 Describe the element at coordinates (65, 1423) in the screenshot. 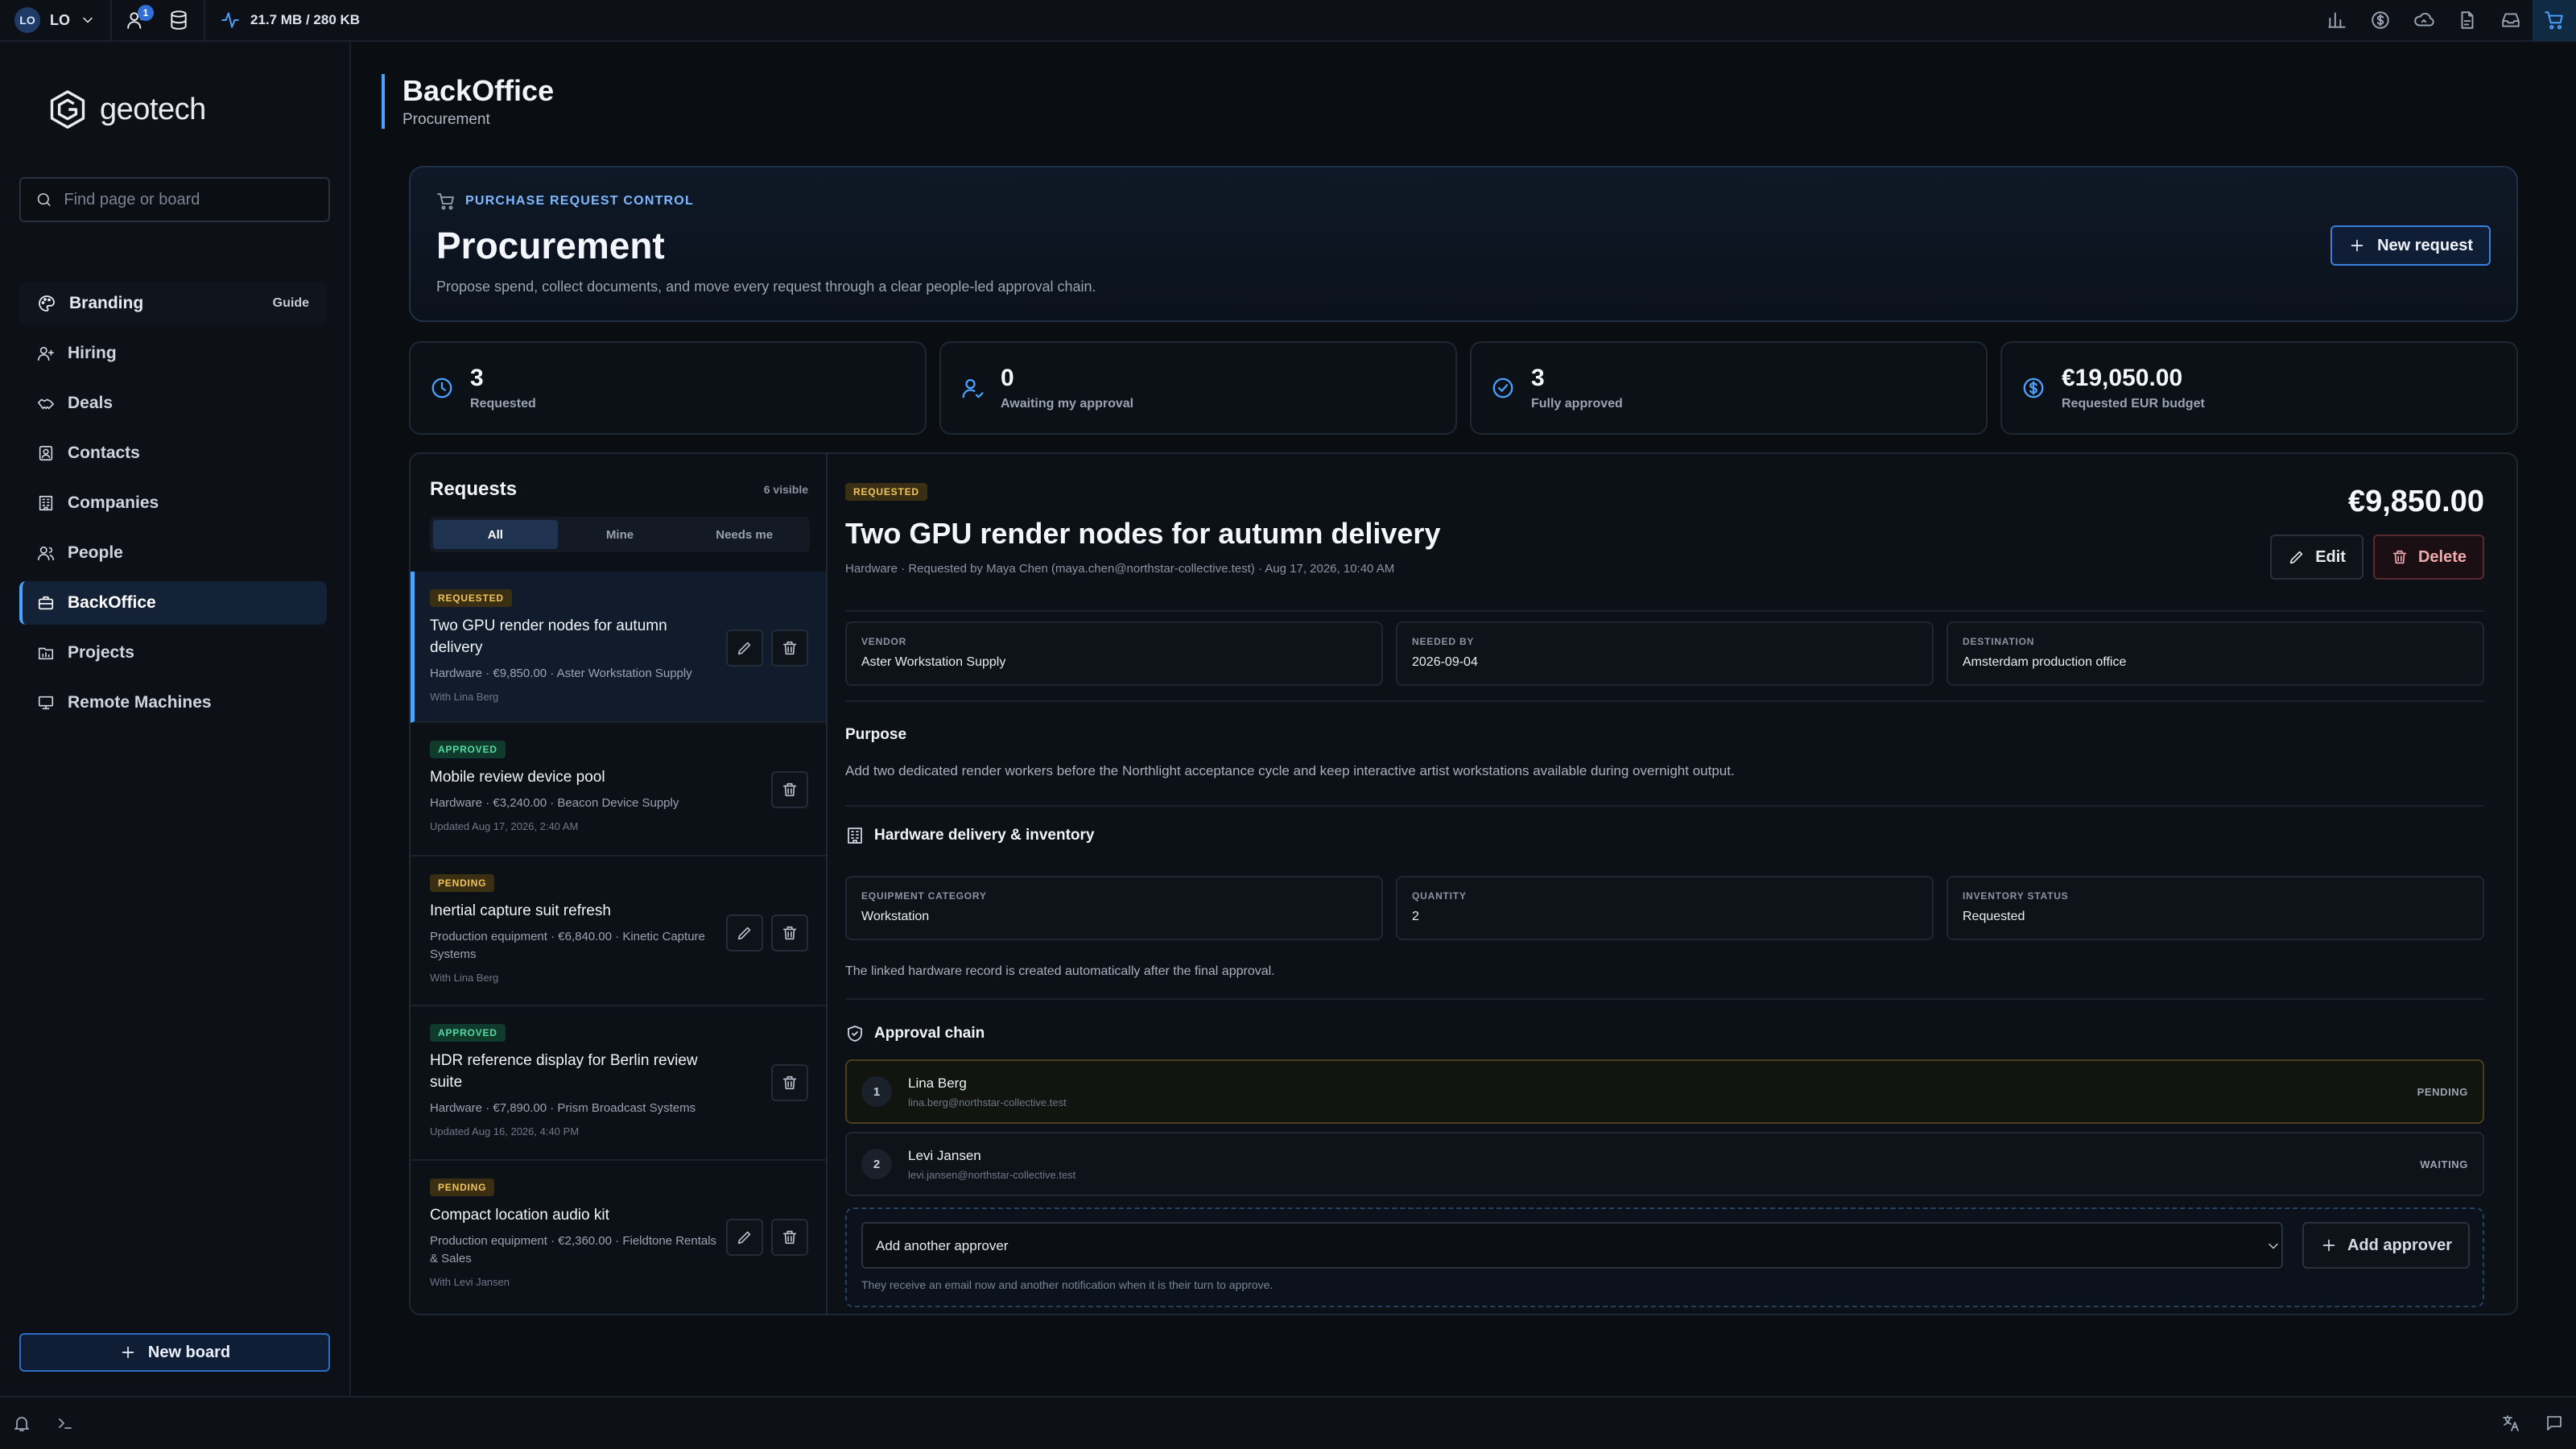

I see `terminal-button` at that location.